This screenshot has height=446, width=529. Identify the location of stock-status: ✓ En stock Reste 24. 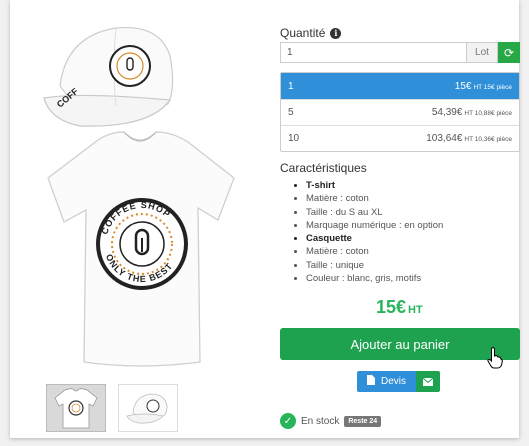
(331, 421).